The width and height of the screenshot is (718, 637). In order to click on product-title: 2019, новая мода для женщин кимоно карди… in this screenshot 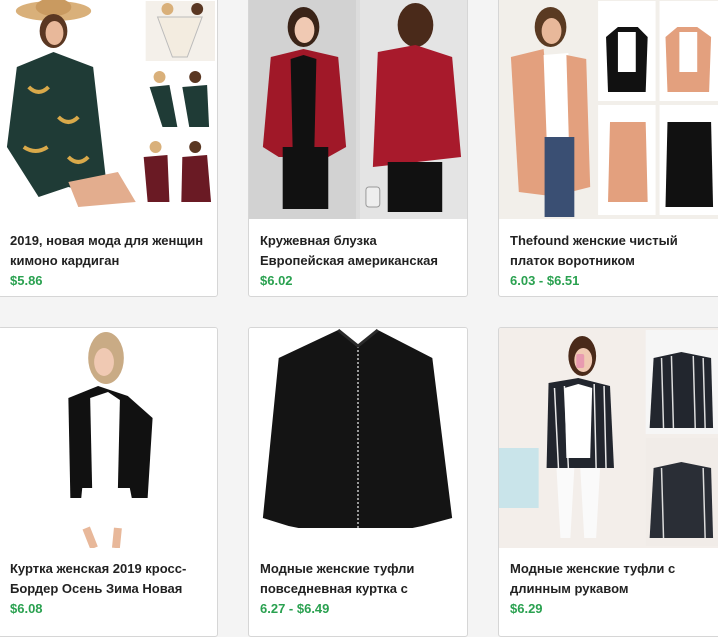, I will do `click(109, 251)`.